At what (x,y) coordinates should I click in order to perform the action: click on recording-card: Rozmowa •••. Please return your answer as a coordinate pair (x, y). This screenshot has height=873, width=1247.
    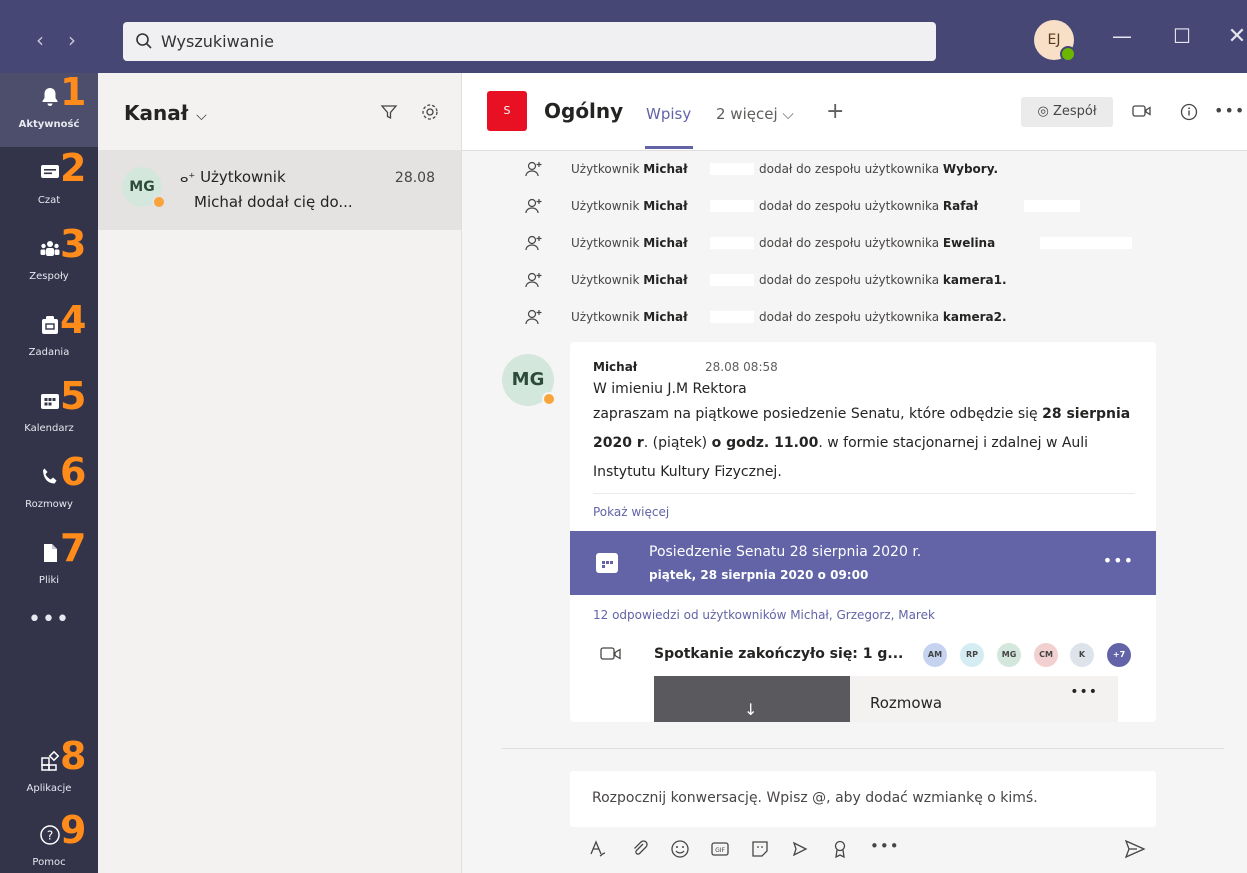
    Looking at the image, I should click on (984, 699).